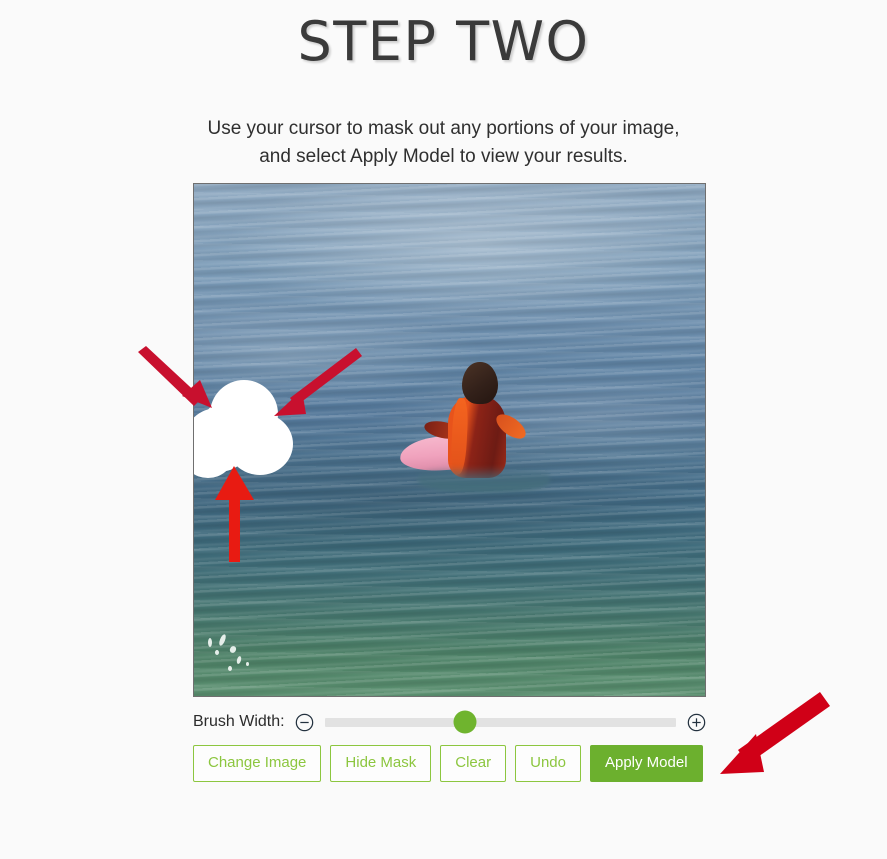 The height and width of the screenshot is (859, 887). Describe the element at coordinates (548, 763) in the screenshot. I see `undo-button: Undo` at that location.